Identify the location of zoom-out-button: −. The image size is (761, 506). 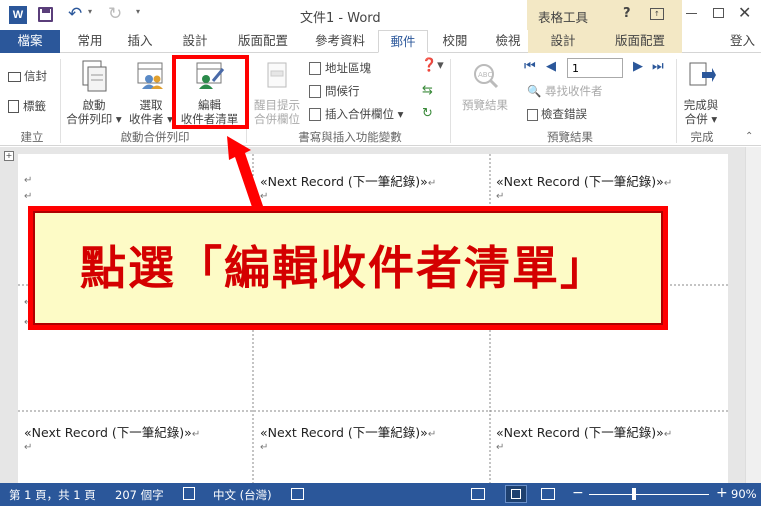
(578, 493).